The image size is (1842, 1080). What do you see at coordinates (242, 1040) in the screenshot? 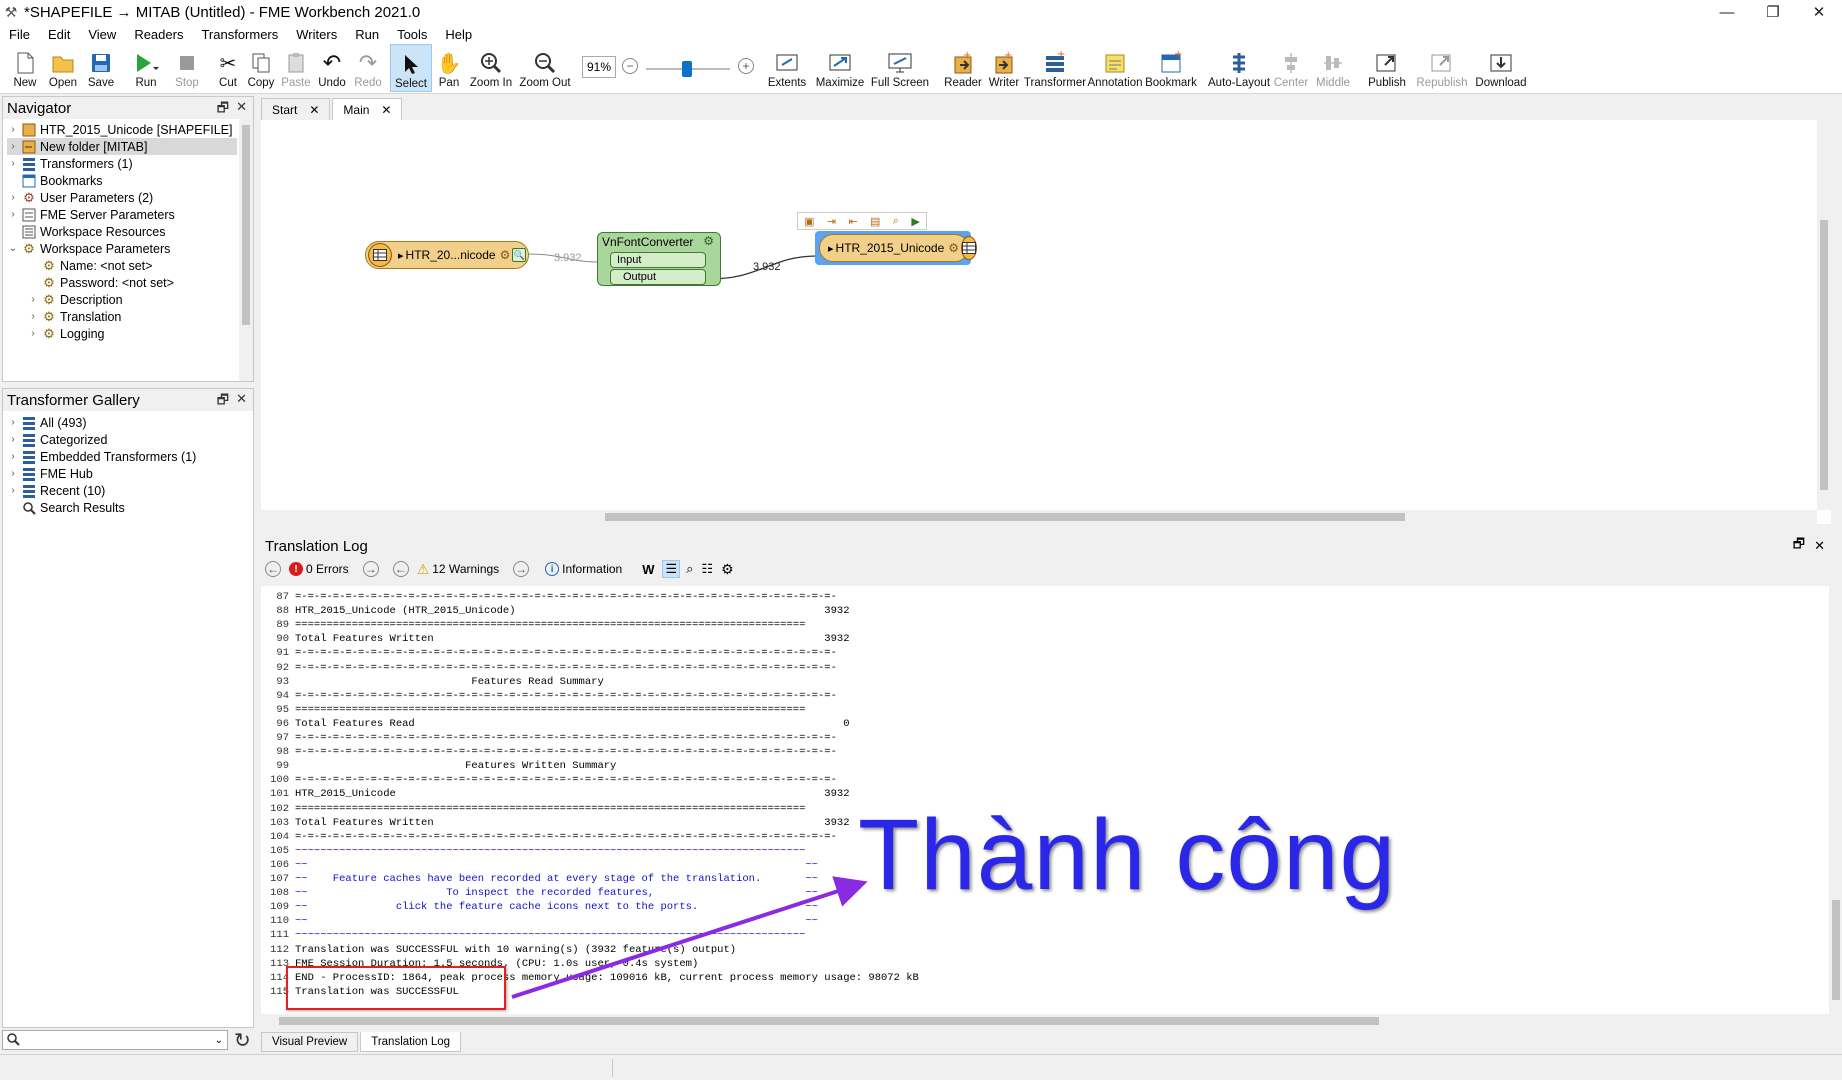
I see `refresh-icon: ↻` at bounding box center [242, 1040].